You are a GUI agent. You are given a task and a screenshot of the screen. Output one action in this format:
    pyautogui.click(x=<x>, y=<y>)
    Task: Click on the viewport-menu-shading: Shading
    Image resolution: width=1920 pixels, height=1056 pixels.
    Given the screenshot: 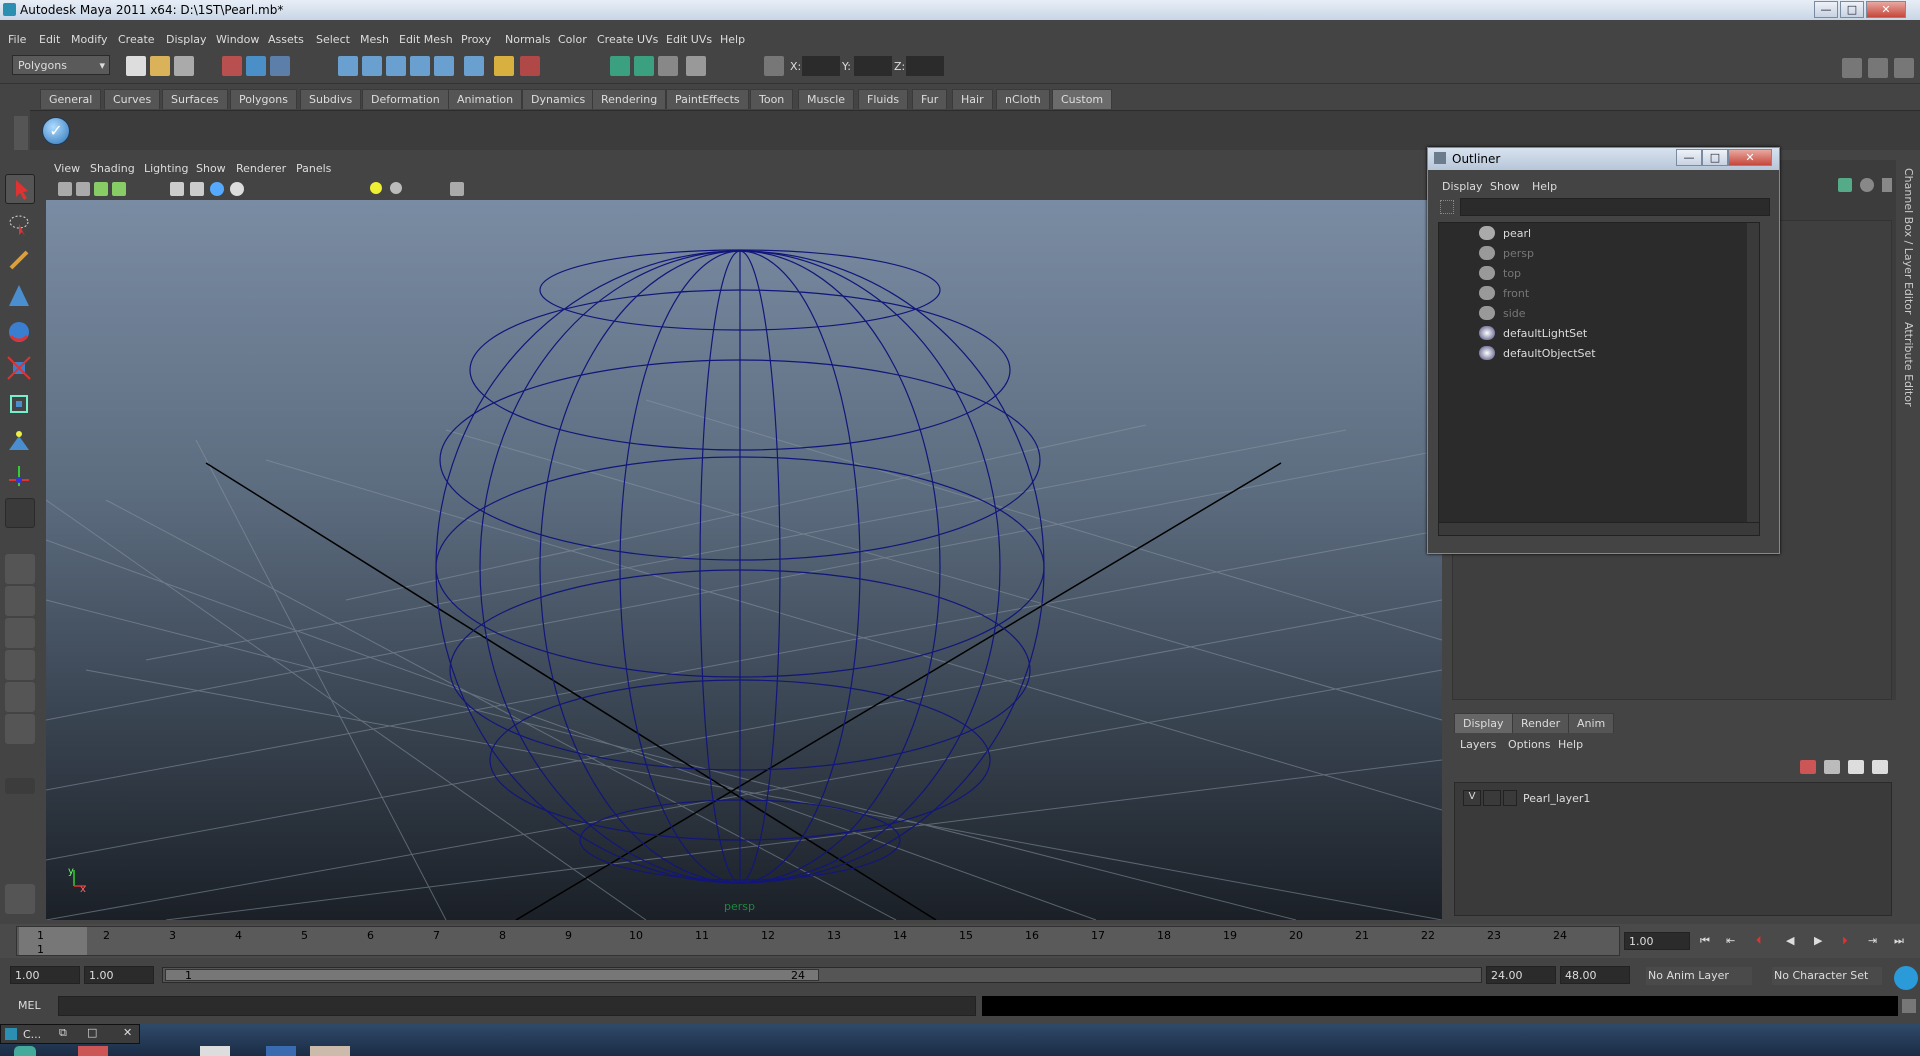 What is the action you would take?
    pyautogui.click(x=112, y=168)
    